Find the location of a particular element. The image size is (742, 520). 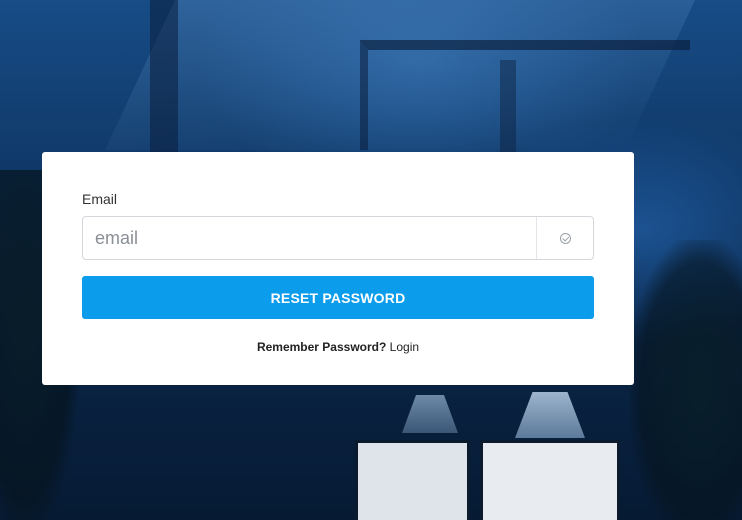

check-circle-icon is located at coordinates (565, 238).